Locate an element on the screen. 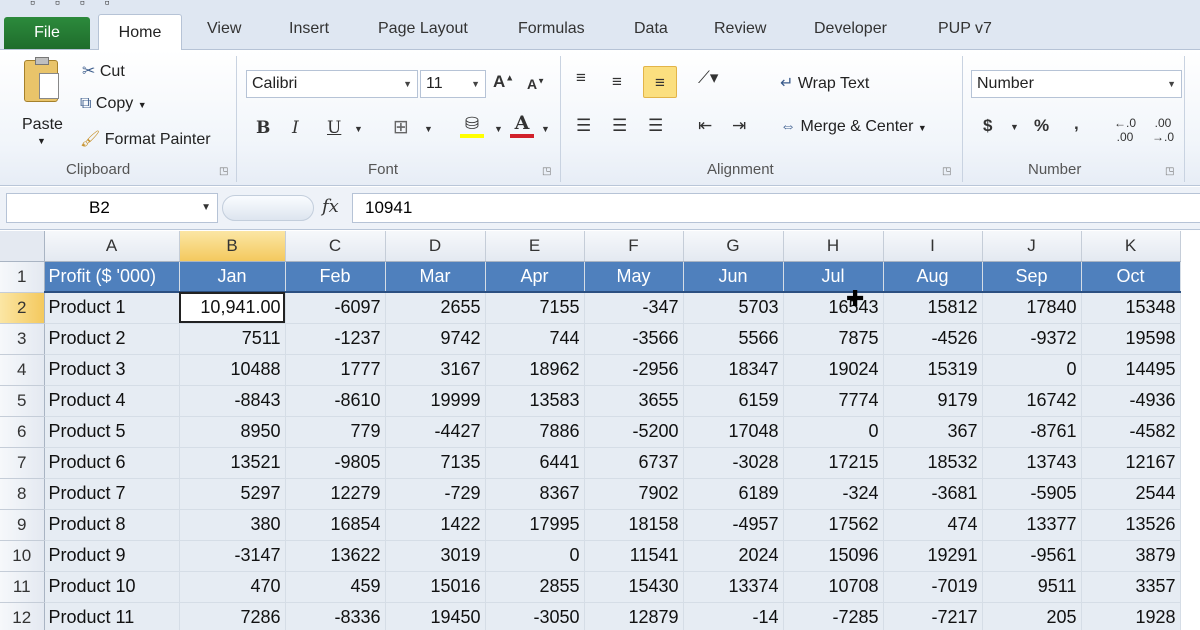 The image size is (1200, 630). cell-a12: Product 11 is located at coordinates (112, 616).